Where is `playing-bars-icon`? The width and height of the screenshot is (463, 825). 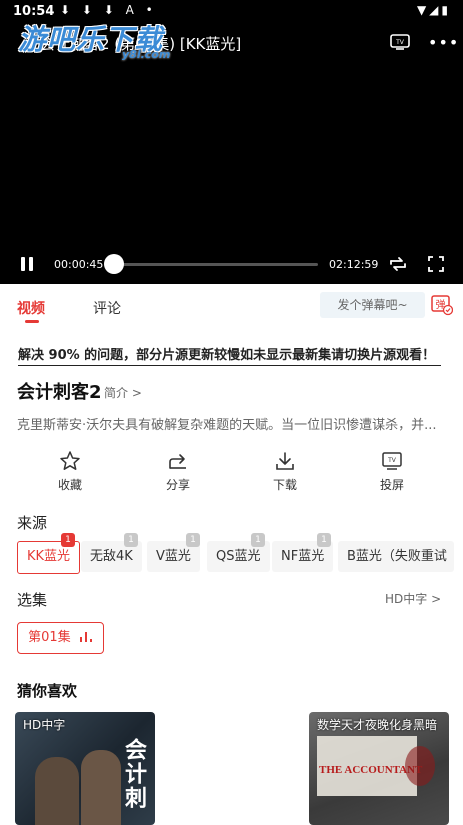
playing-bars-icon is located at coordinates (85, 637).